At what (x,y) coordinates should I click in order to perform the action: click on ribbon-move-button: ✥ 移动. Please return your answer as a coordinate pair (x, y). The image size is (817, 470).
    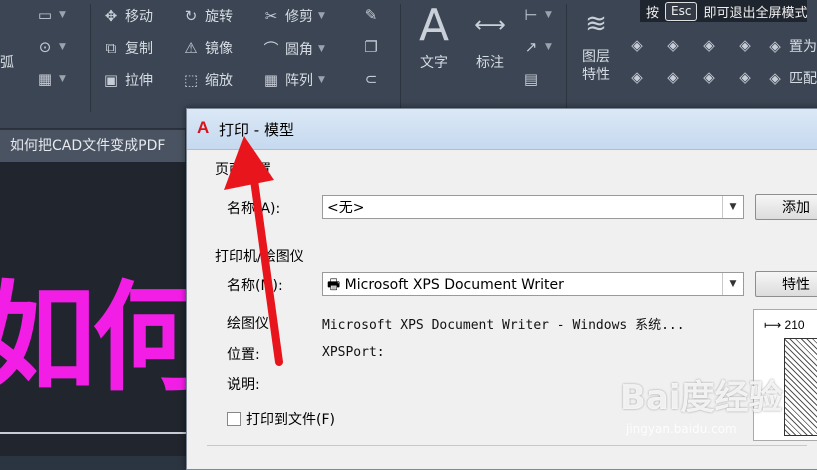
    Looking at the image, I should click on (127, 16).